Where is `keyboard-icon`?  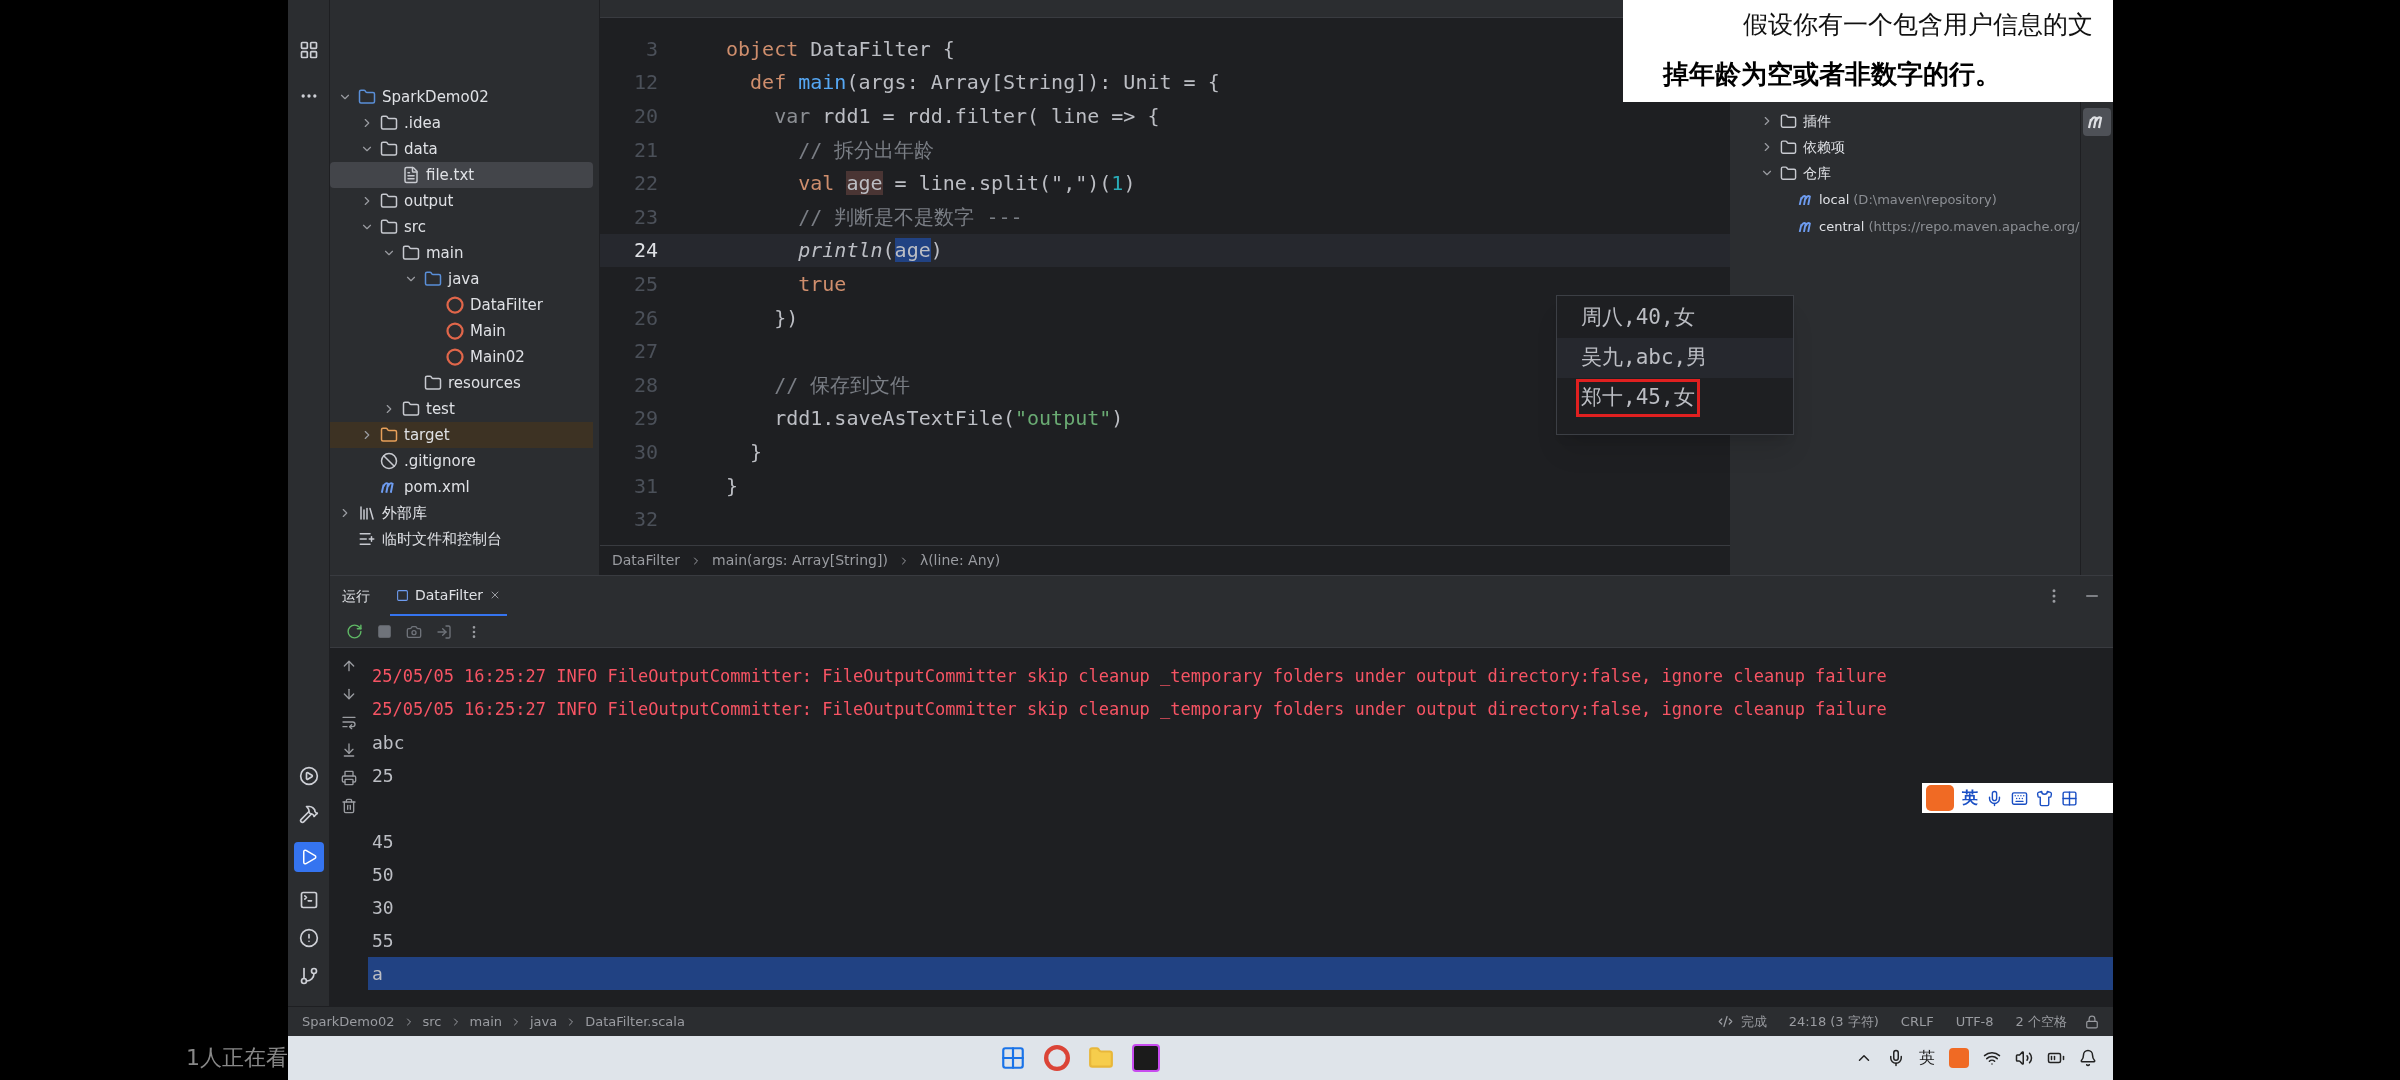 keyboard-icon is located at coordinates (2019, 798).